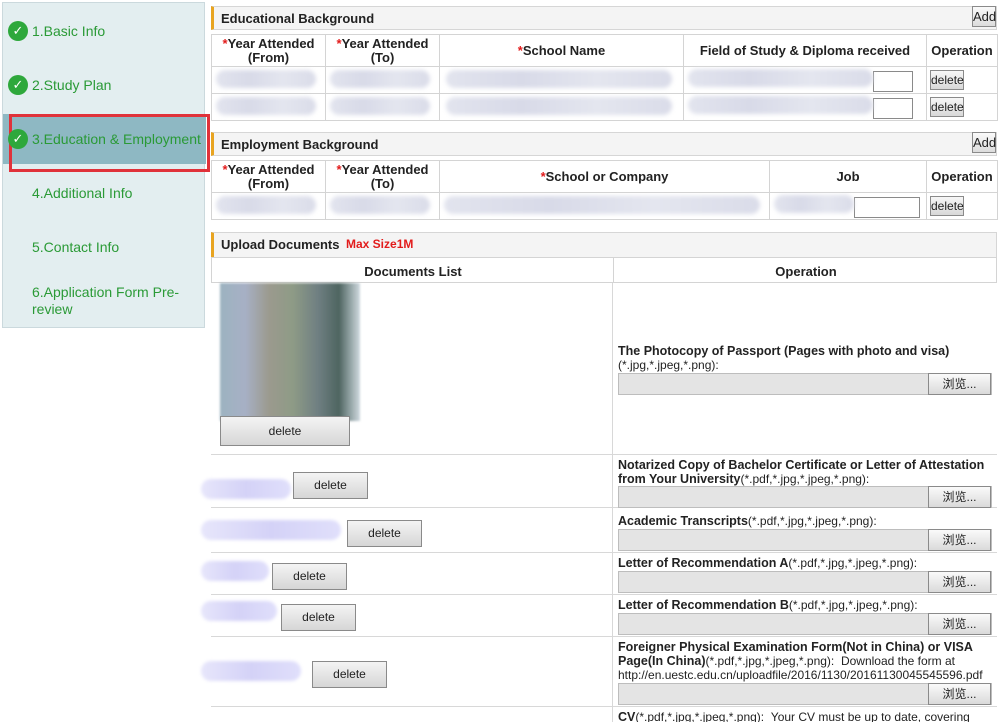  I want to click on step-label: 2.Study Plan, so click(72, 84).